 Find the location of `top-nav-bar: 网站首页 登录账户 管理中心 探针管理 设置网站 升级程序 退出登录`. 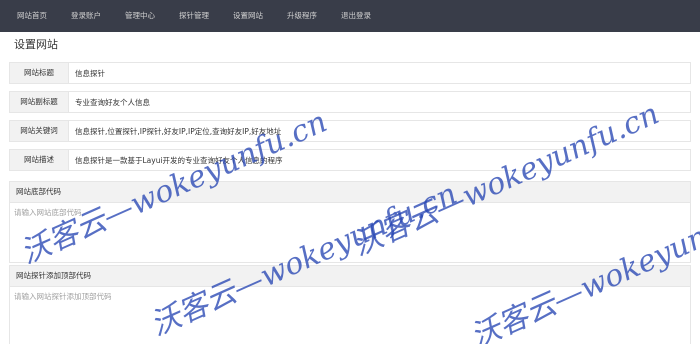

top-nav-bar: 网站首页 登录账户 管理中心 探针管理 设置网站 升级程序 退出登录 is located at coordinates (350, 16).